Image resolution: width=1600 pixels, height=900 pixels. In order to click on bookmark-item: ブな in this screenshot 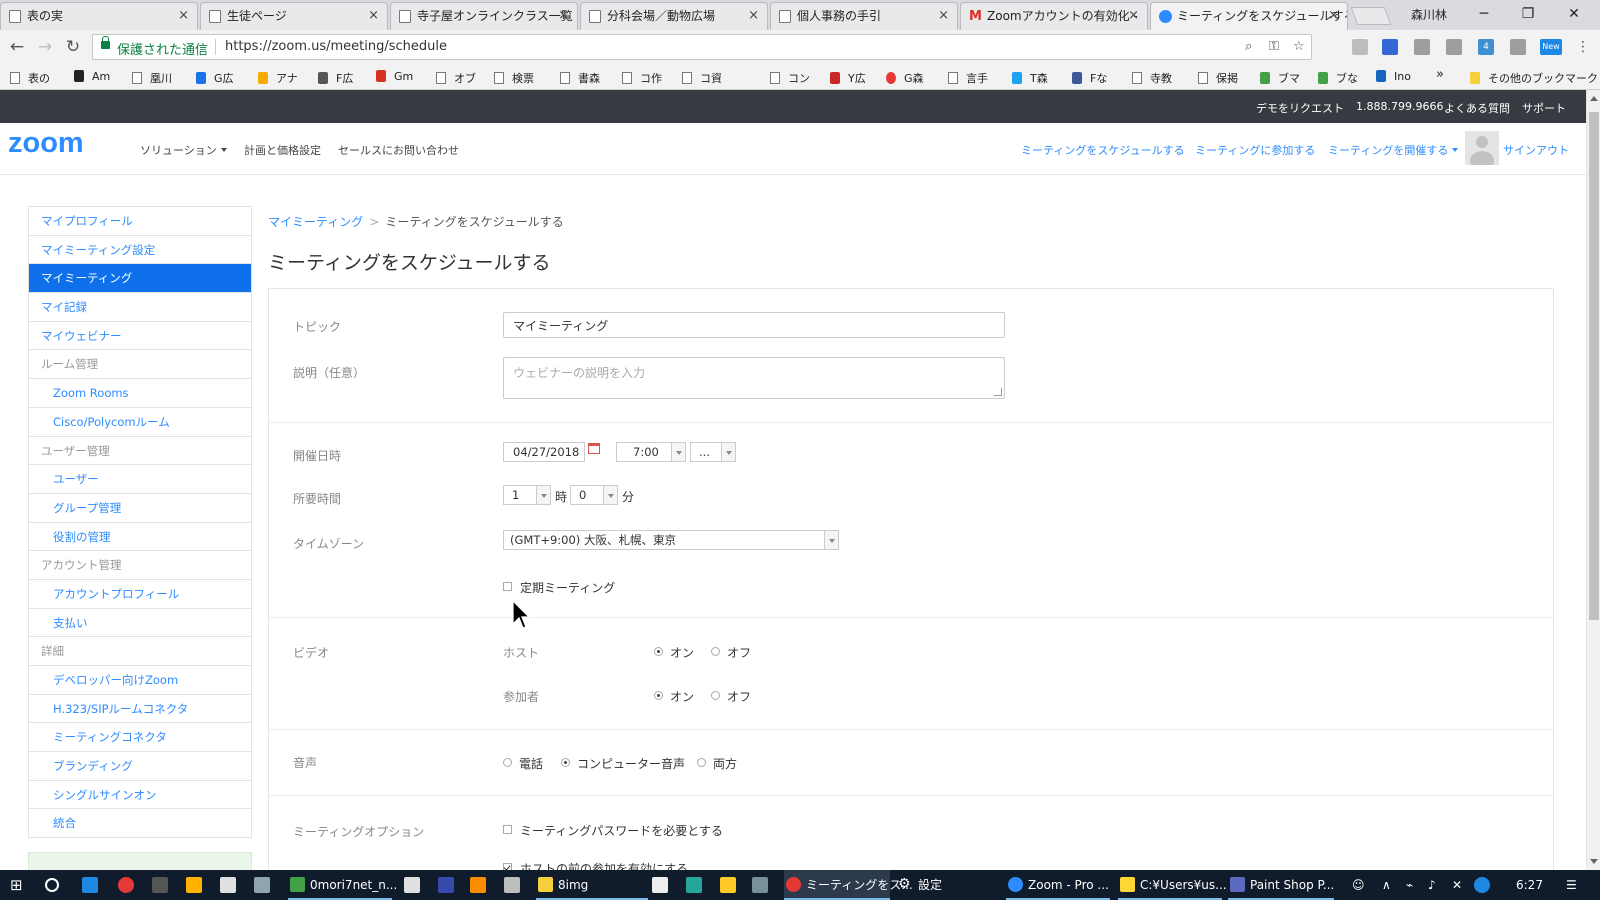, I will do `click(1338, 78)`.